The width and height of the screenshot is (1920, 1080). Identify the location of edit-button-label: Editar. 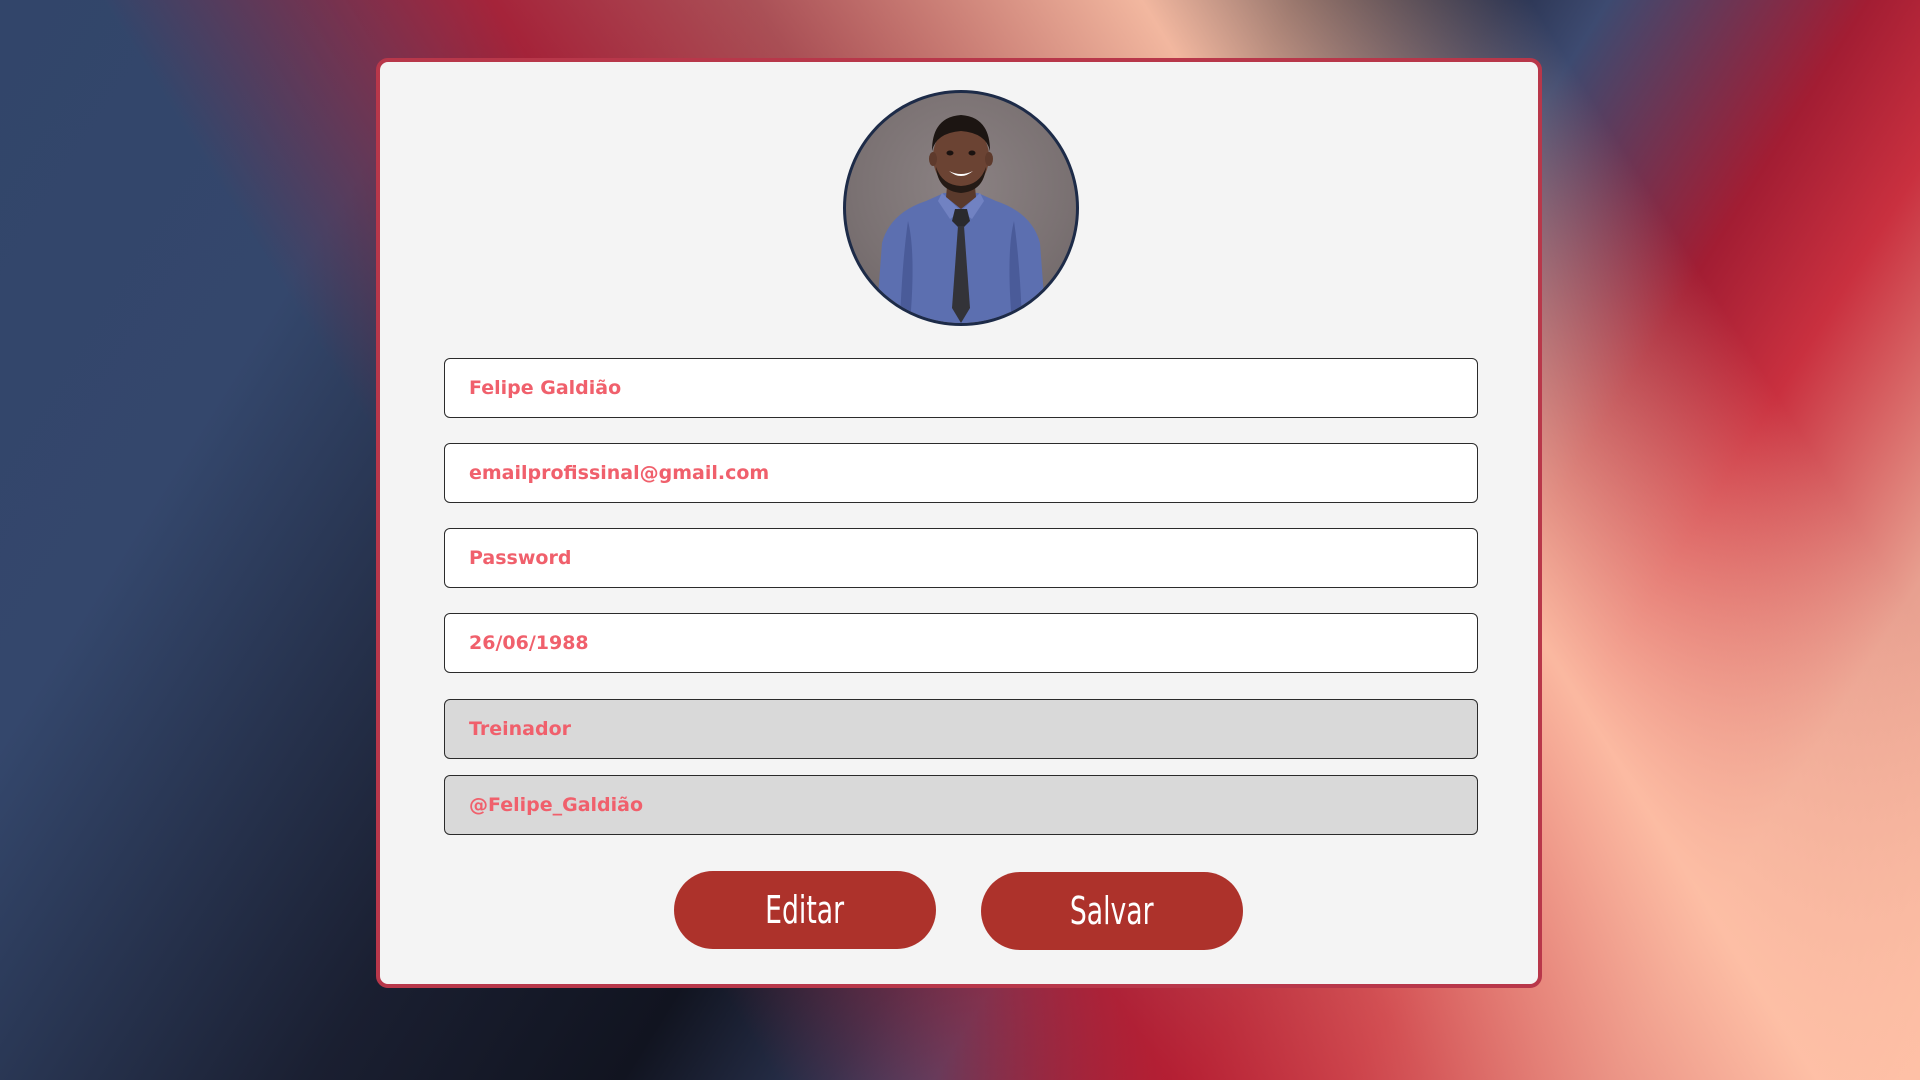
(805, 910).